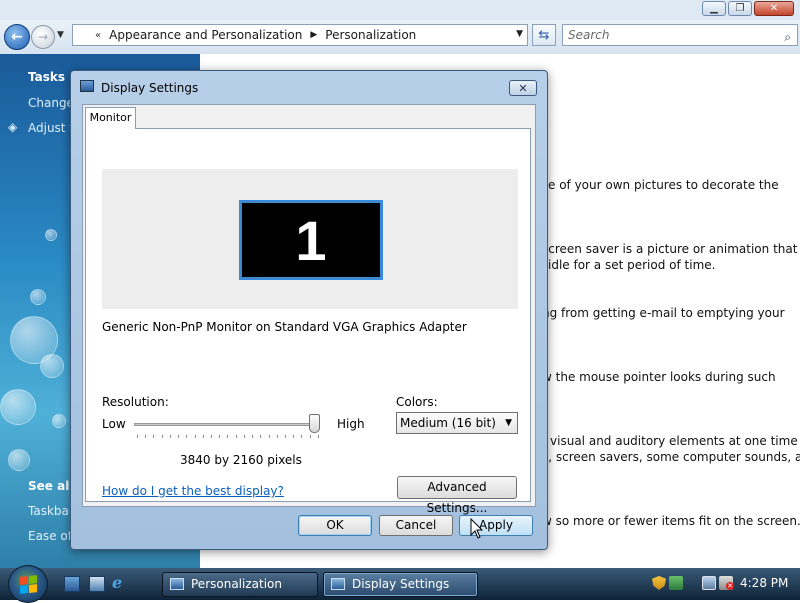 The height and width of the screenshot is (603, 800). Describe the element at coordinates (544, 35) in the screenshot. I see `refresh-icon: ⇆` at that location.